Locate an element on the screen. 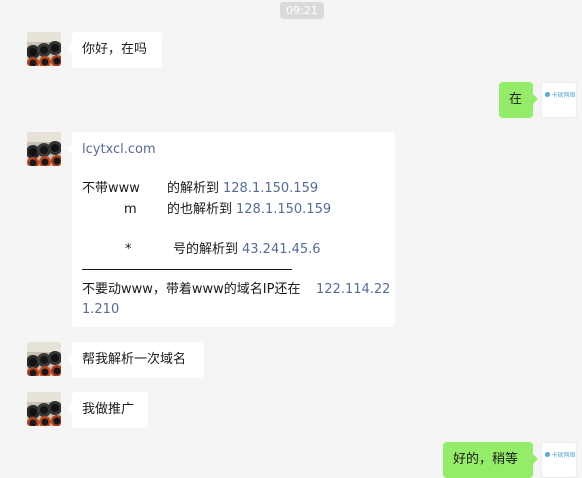  message-text: * is located at coordinates (128, 249).